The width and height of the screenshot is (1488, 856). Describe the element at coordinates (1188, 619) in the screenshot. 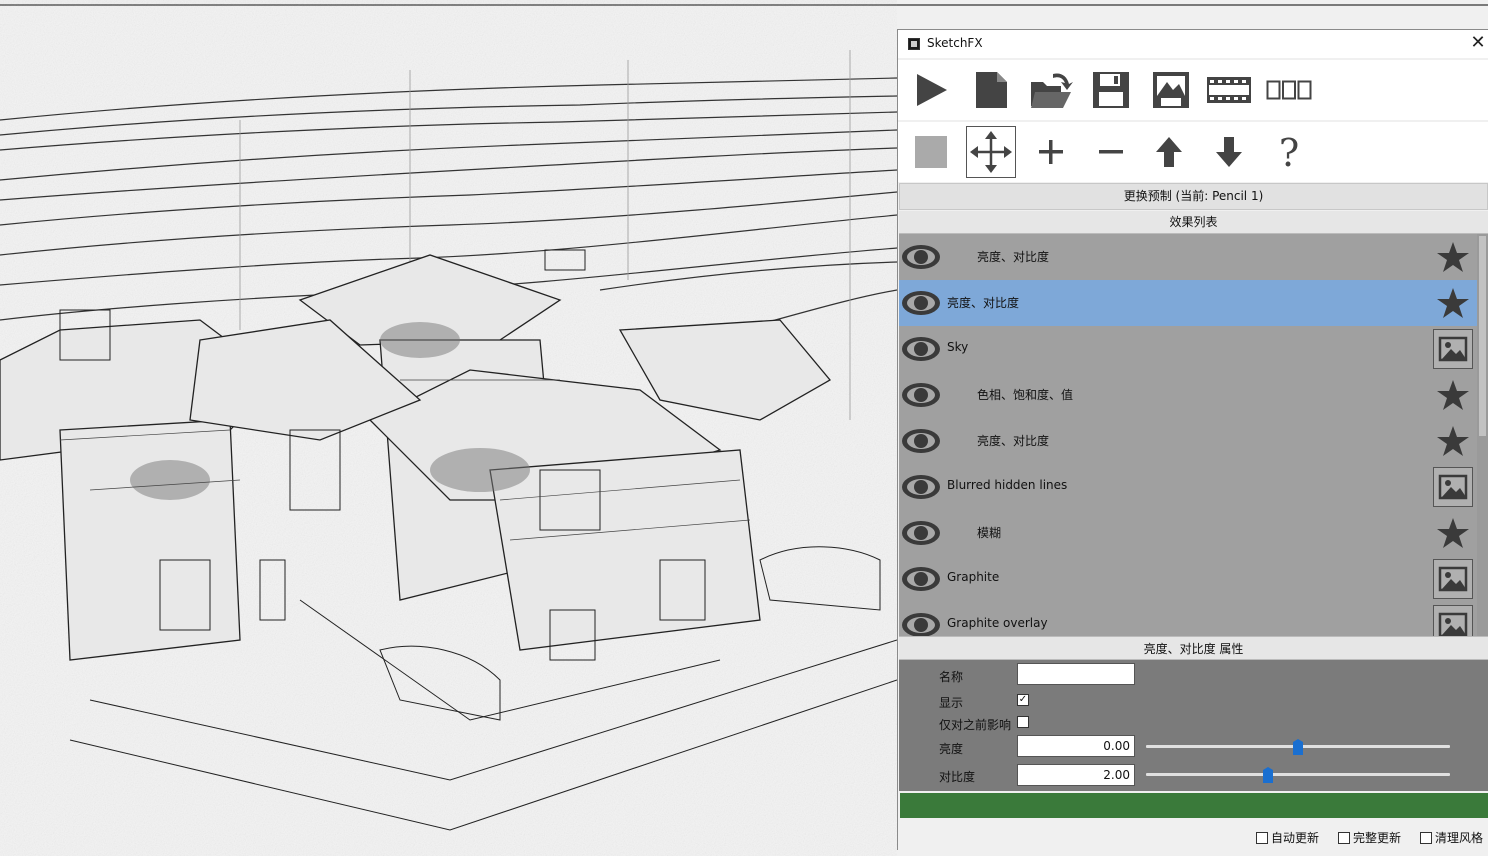

I see `effect-row: Graphite overlay` at that location.